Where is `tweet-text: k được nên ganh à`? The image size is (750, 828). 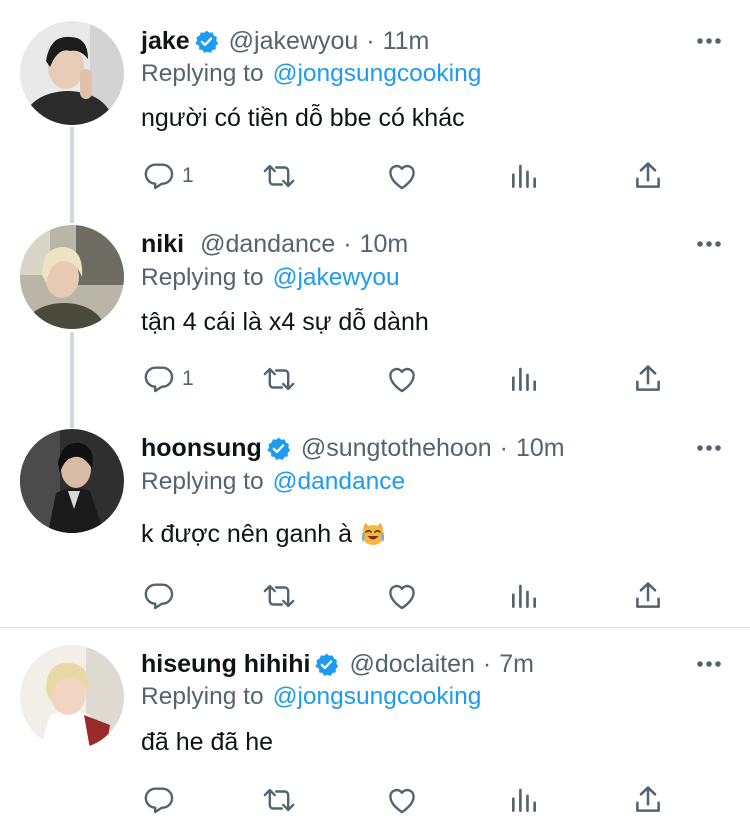 tweet-text: k được nên ganh à is located at coordinates (263, 534).